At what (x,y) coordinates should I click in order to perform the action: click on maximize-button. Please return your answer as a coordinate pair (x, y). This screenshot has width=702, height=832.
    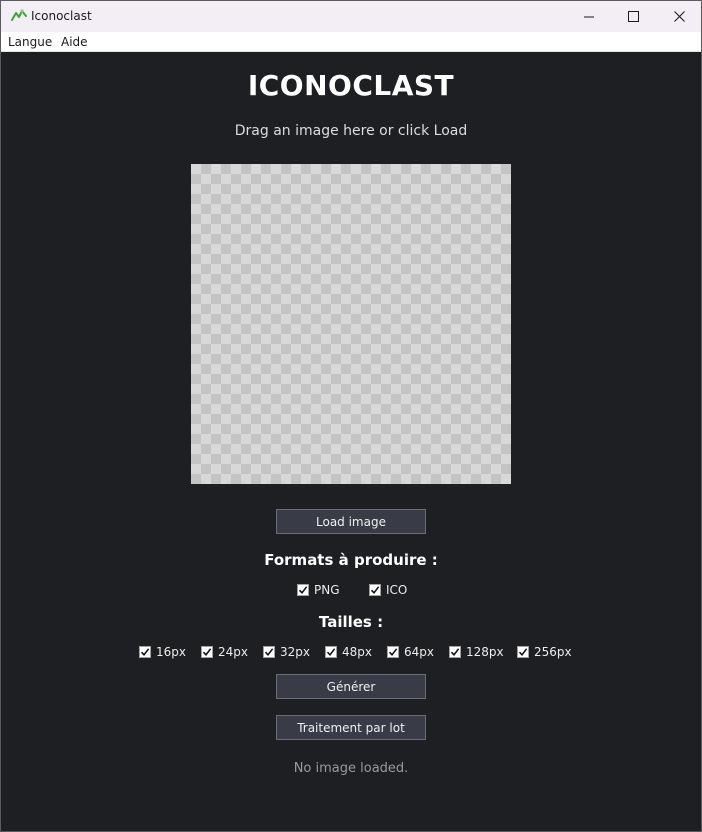
    Looking at the image, I should click on (633, 16).